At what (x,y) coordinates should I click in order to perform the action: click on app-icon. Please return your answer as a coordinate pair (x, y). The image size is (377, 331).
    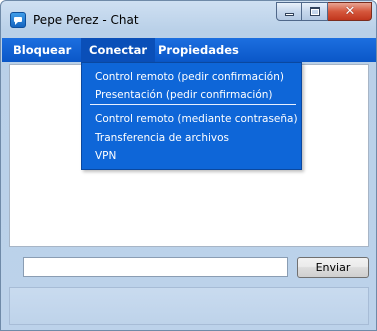
    Looking at the image, I should click on (18, 20).